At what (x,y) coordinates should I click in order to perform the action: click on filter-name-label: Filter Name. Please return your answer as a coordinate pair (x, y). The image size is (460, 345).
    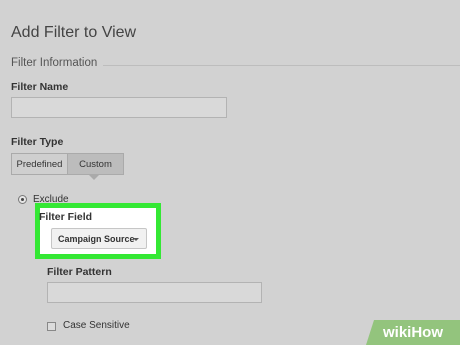
    Looking at the image, I should click on (40, 87).